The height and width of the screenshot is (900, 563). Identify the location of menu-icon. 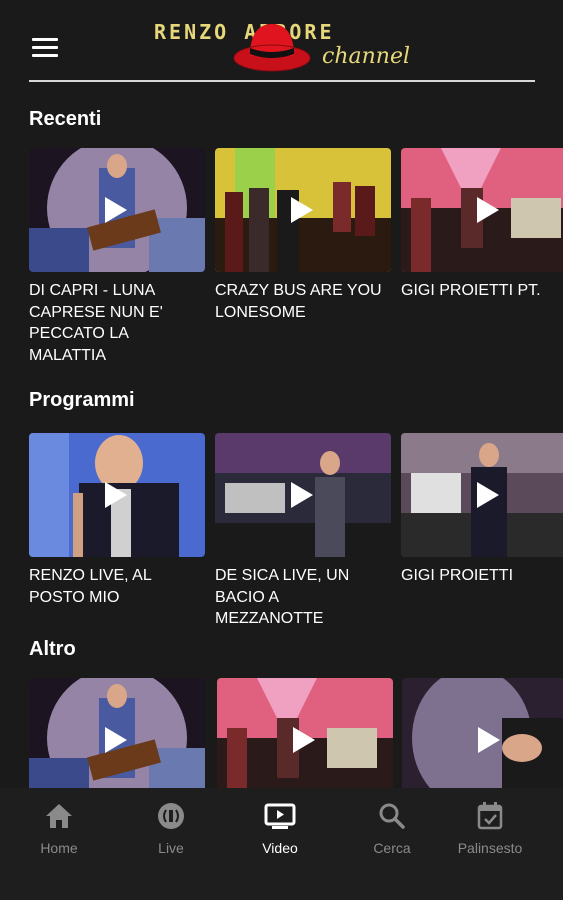
(45, 48).